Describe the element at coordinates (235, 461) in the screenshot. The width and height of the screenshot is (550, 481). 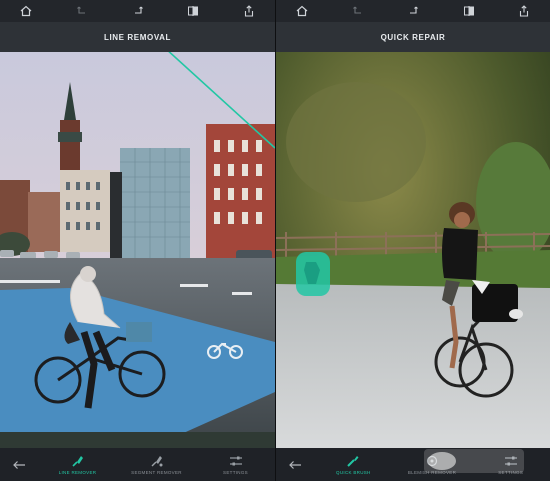
I see `sliders-icon` at that location.